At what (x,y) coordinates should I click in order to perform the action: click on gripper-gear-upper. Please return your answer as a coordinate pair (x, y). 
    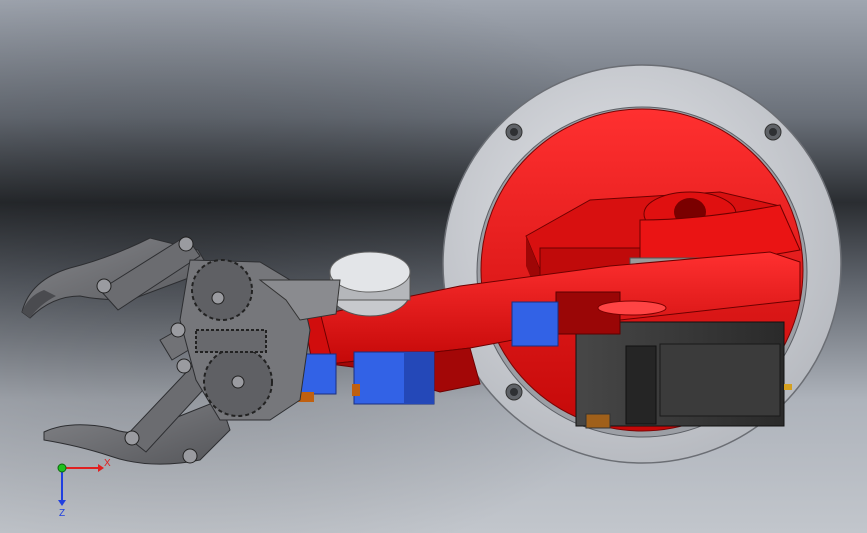
    Looking at the image, I should click on (222, 290).